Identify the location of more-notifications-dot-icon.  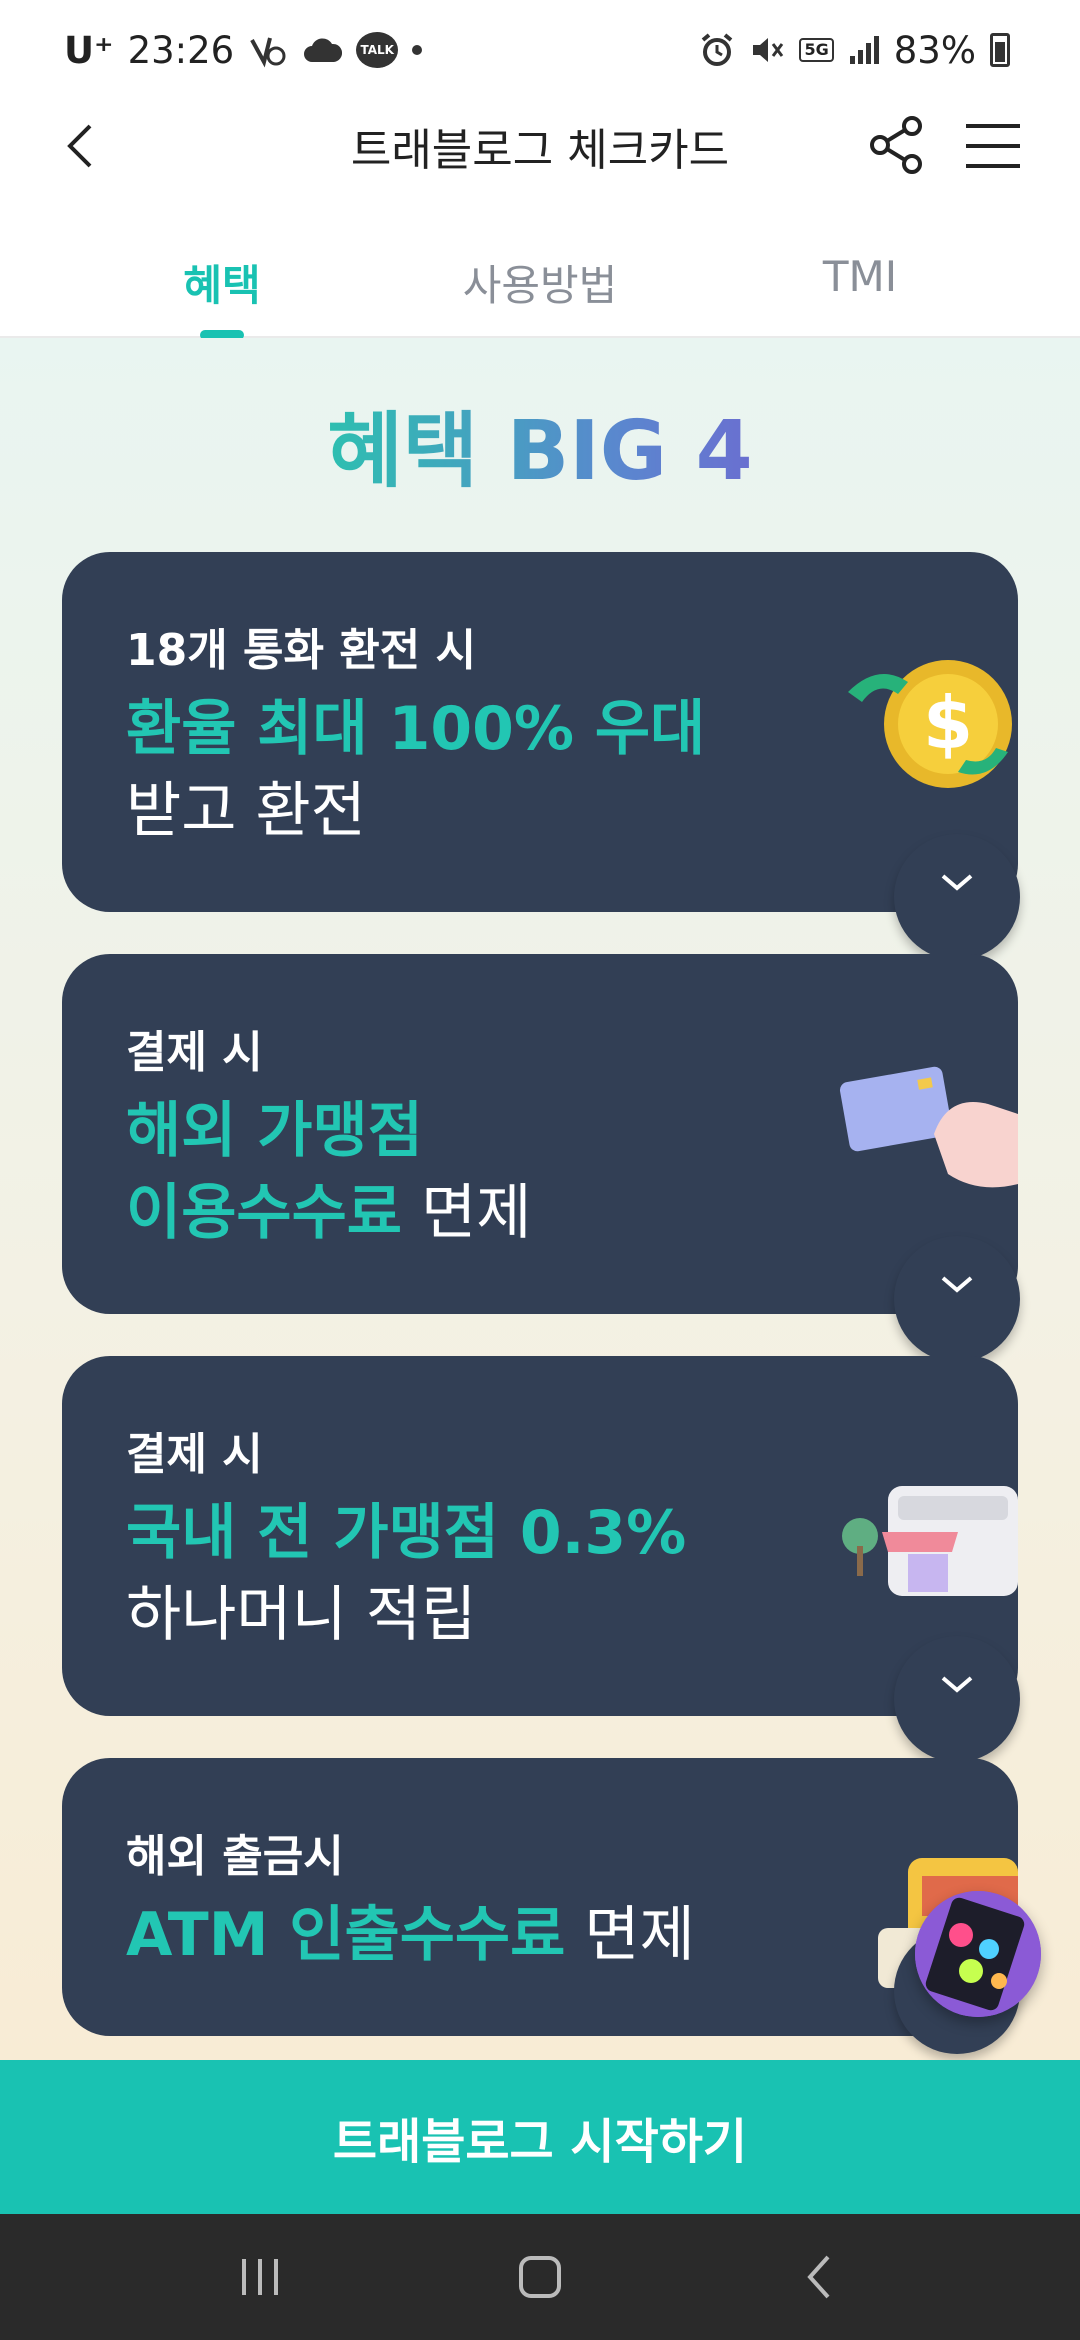
(417, 50).